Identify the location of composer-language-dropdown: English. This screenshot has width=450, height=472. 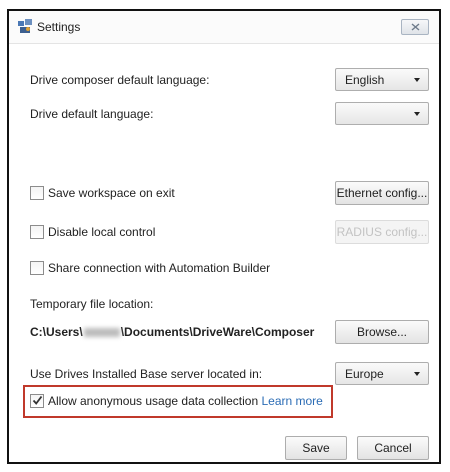
(382, 79).